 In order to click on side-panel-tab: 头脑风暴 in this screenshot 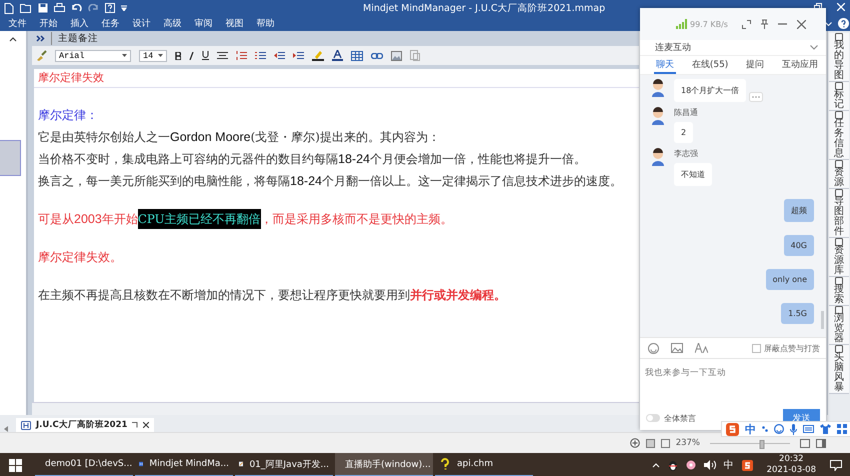, I will do `click(839, 369)`.